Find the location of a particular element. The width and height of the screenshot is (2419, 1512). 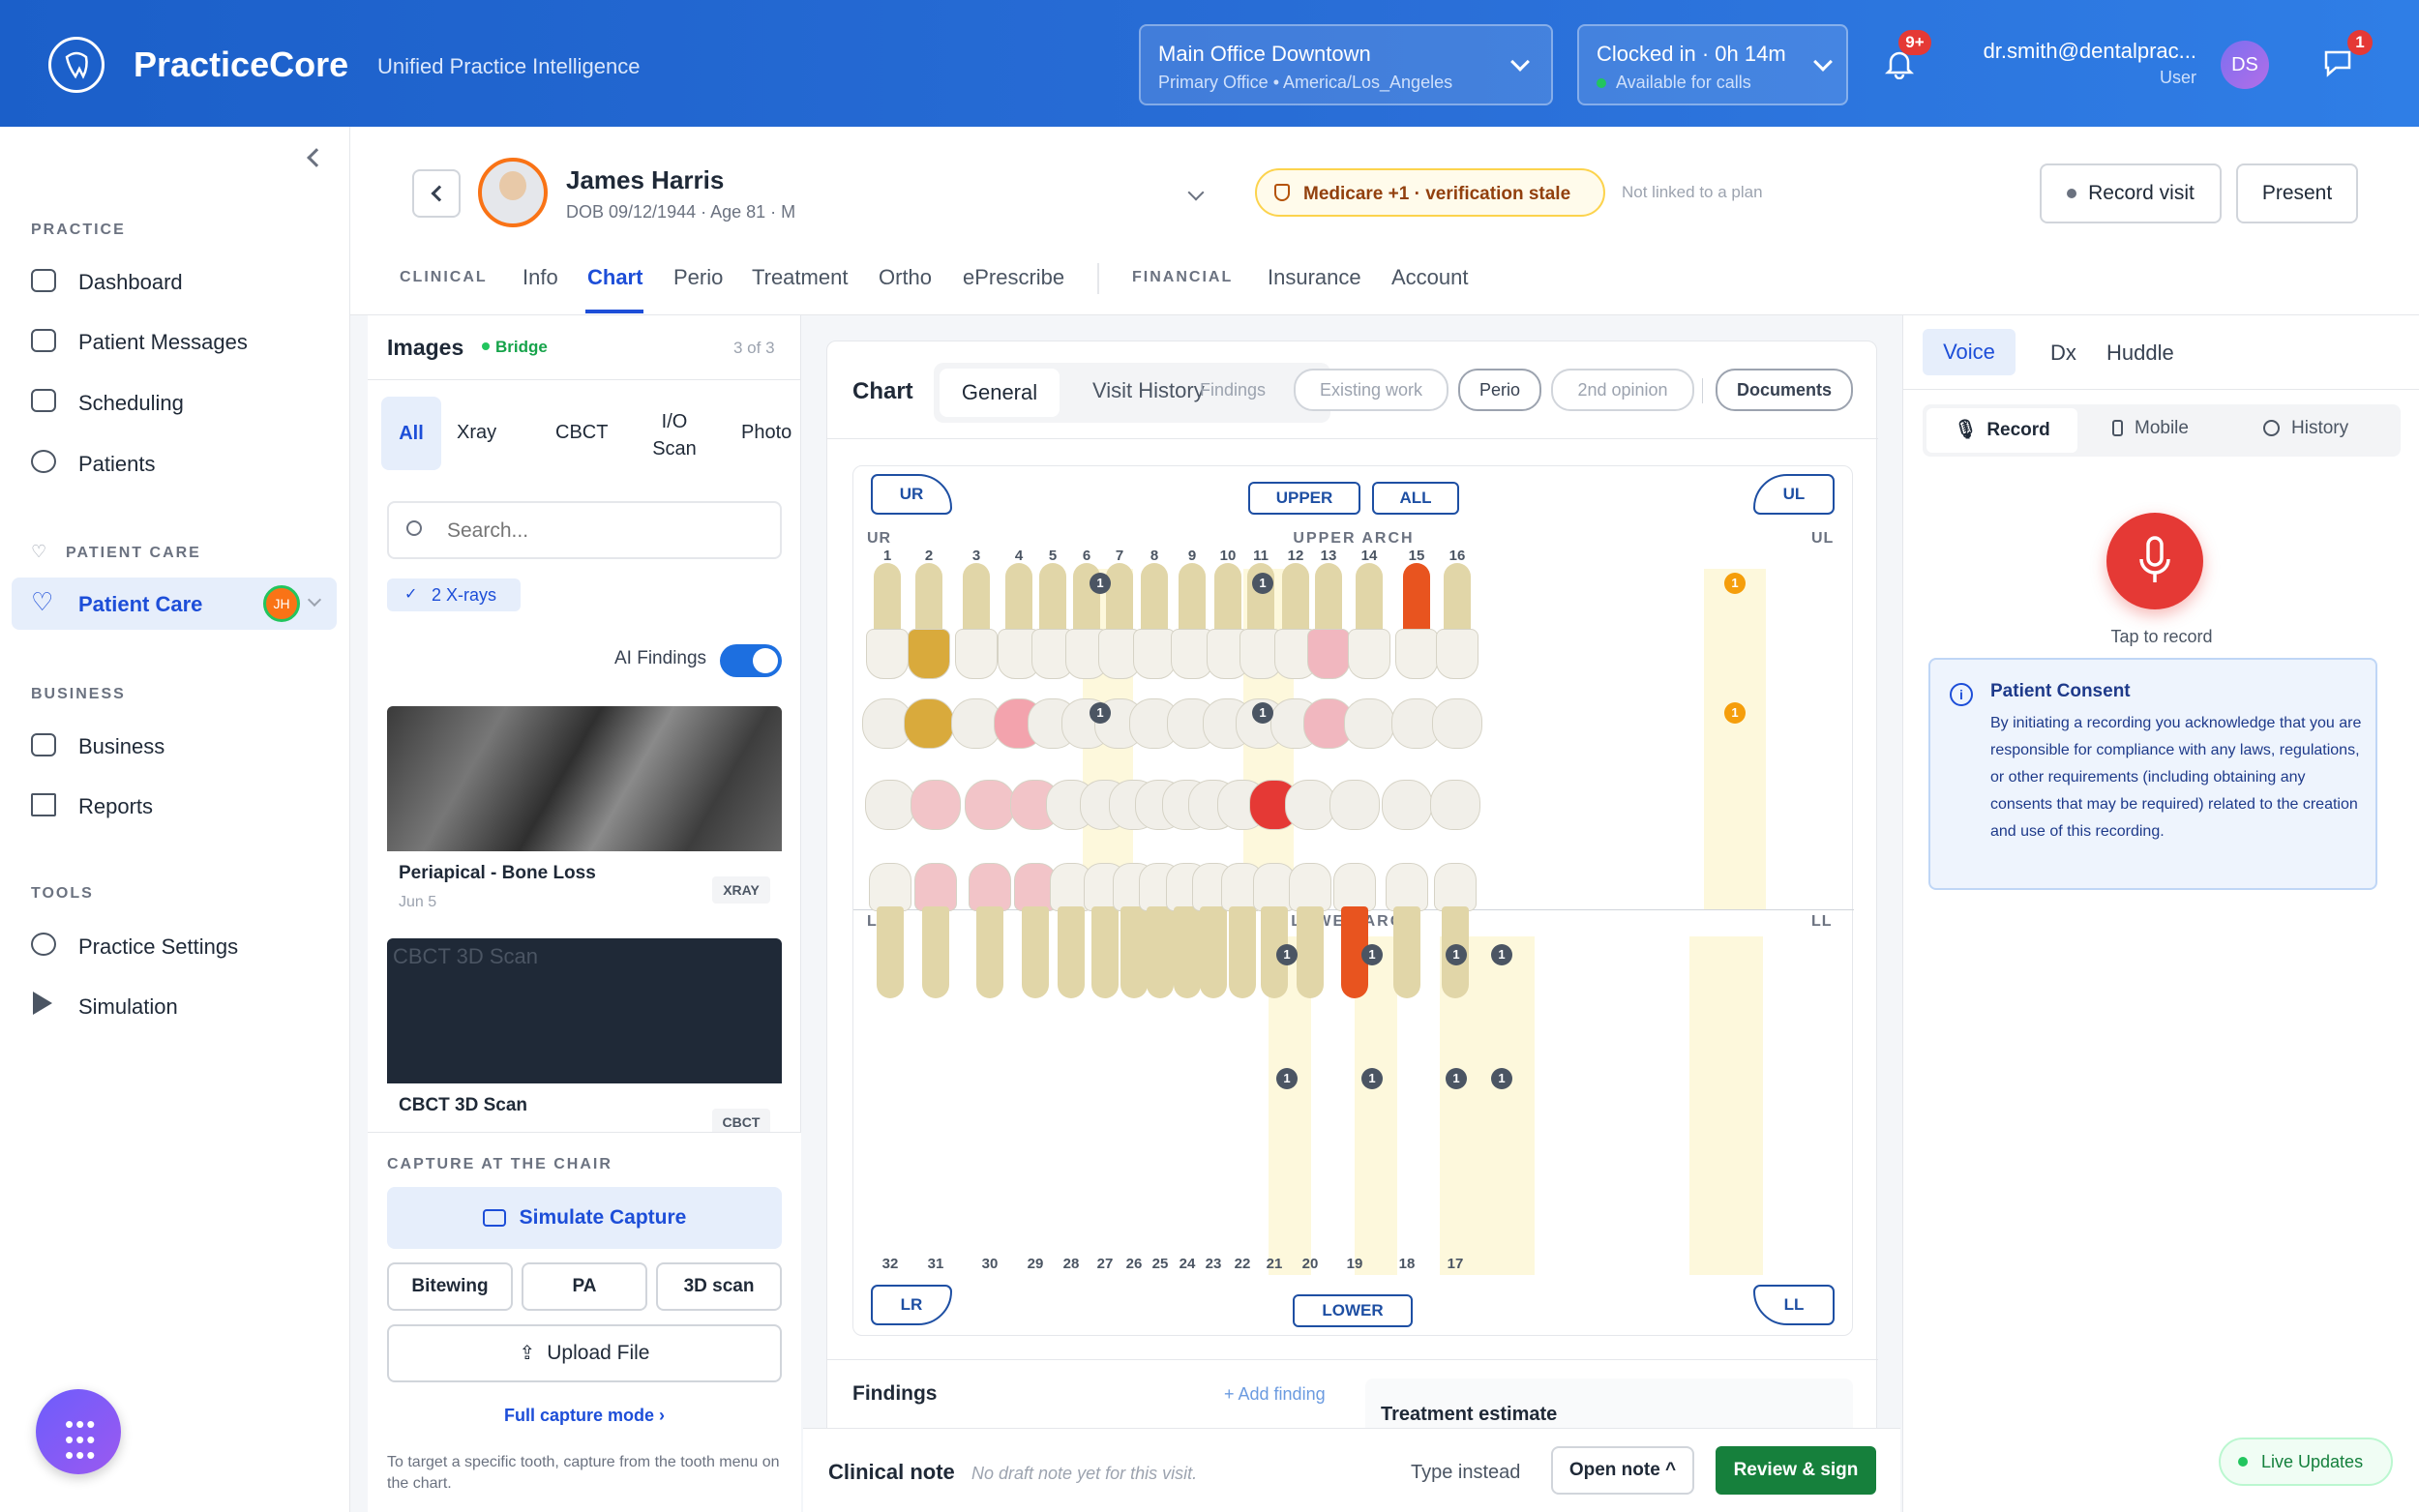

tab-huddle: Huddle is located at coordinates (2140, 353).